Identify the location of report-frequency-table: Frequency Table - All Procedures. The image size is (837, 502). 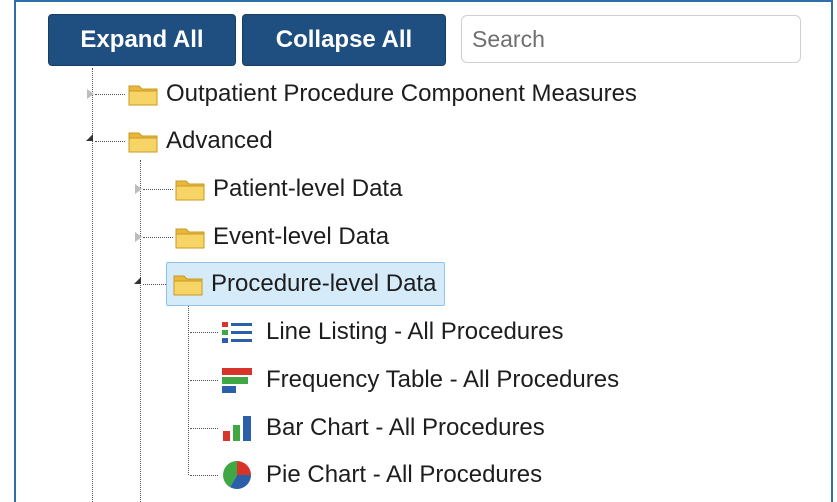
(419, 380).